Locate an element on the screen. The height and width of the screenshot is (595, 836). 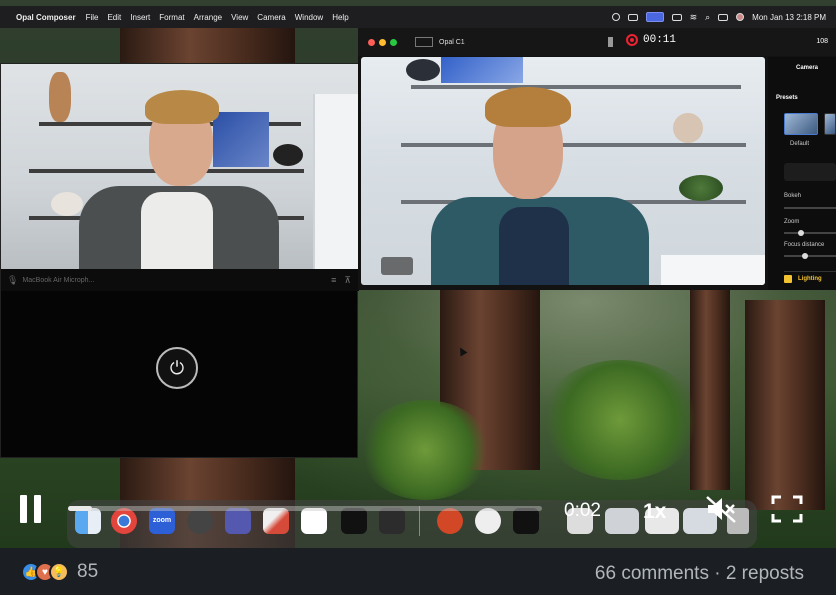
comments-reposts-link: 66 comments · 2 reposts is located at coordinates (699, 574).